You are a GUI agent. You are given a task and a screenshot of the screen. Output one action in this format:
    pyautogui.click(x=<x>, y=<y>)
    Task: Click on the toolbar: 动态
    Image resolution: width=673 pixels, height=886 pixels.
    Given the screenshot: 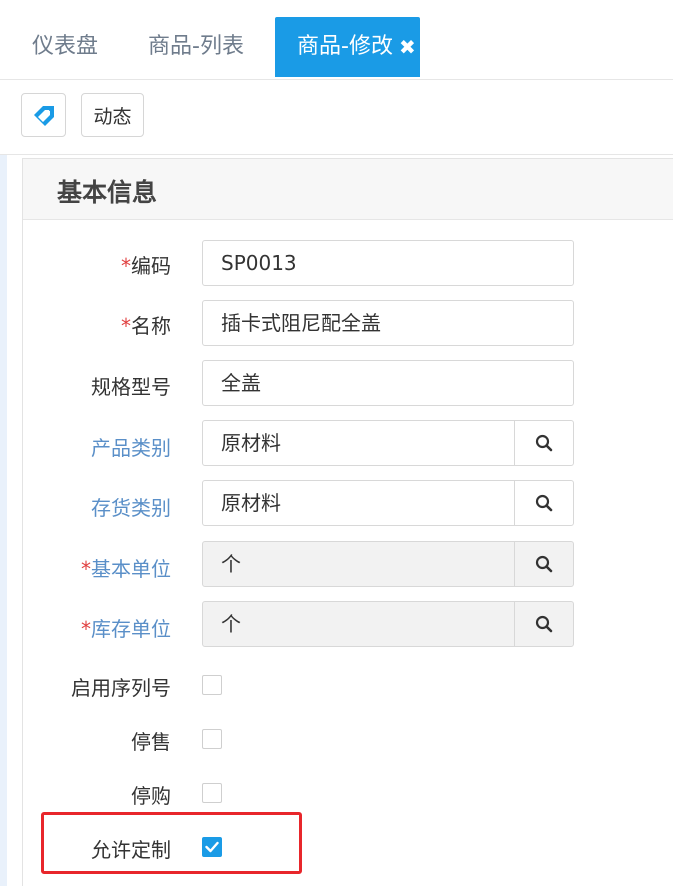 What is the action you would take?
    pyautogui.click(x=336, y=117)
    